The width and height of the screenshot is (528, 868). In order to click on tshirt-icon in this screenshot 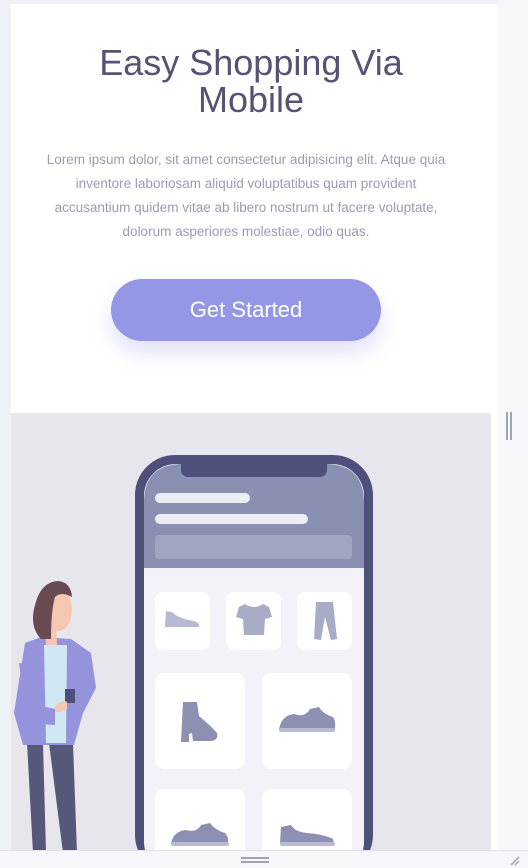, I will do `click(253, 621)`.